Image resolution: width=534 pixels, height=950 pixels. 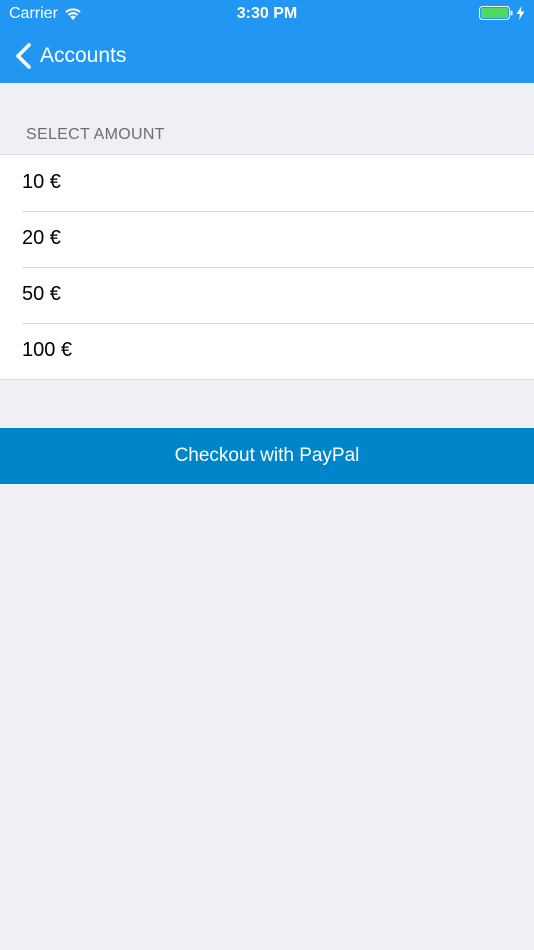 I want to click on navigation-bar: Accounts, so click(x=267, y=55).